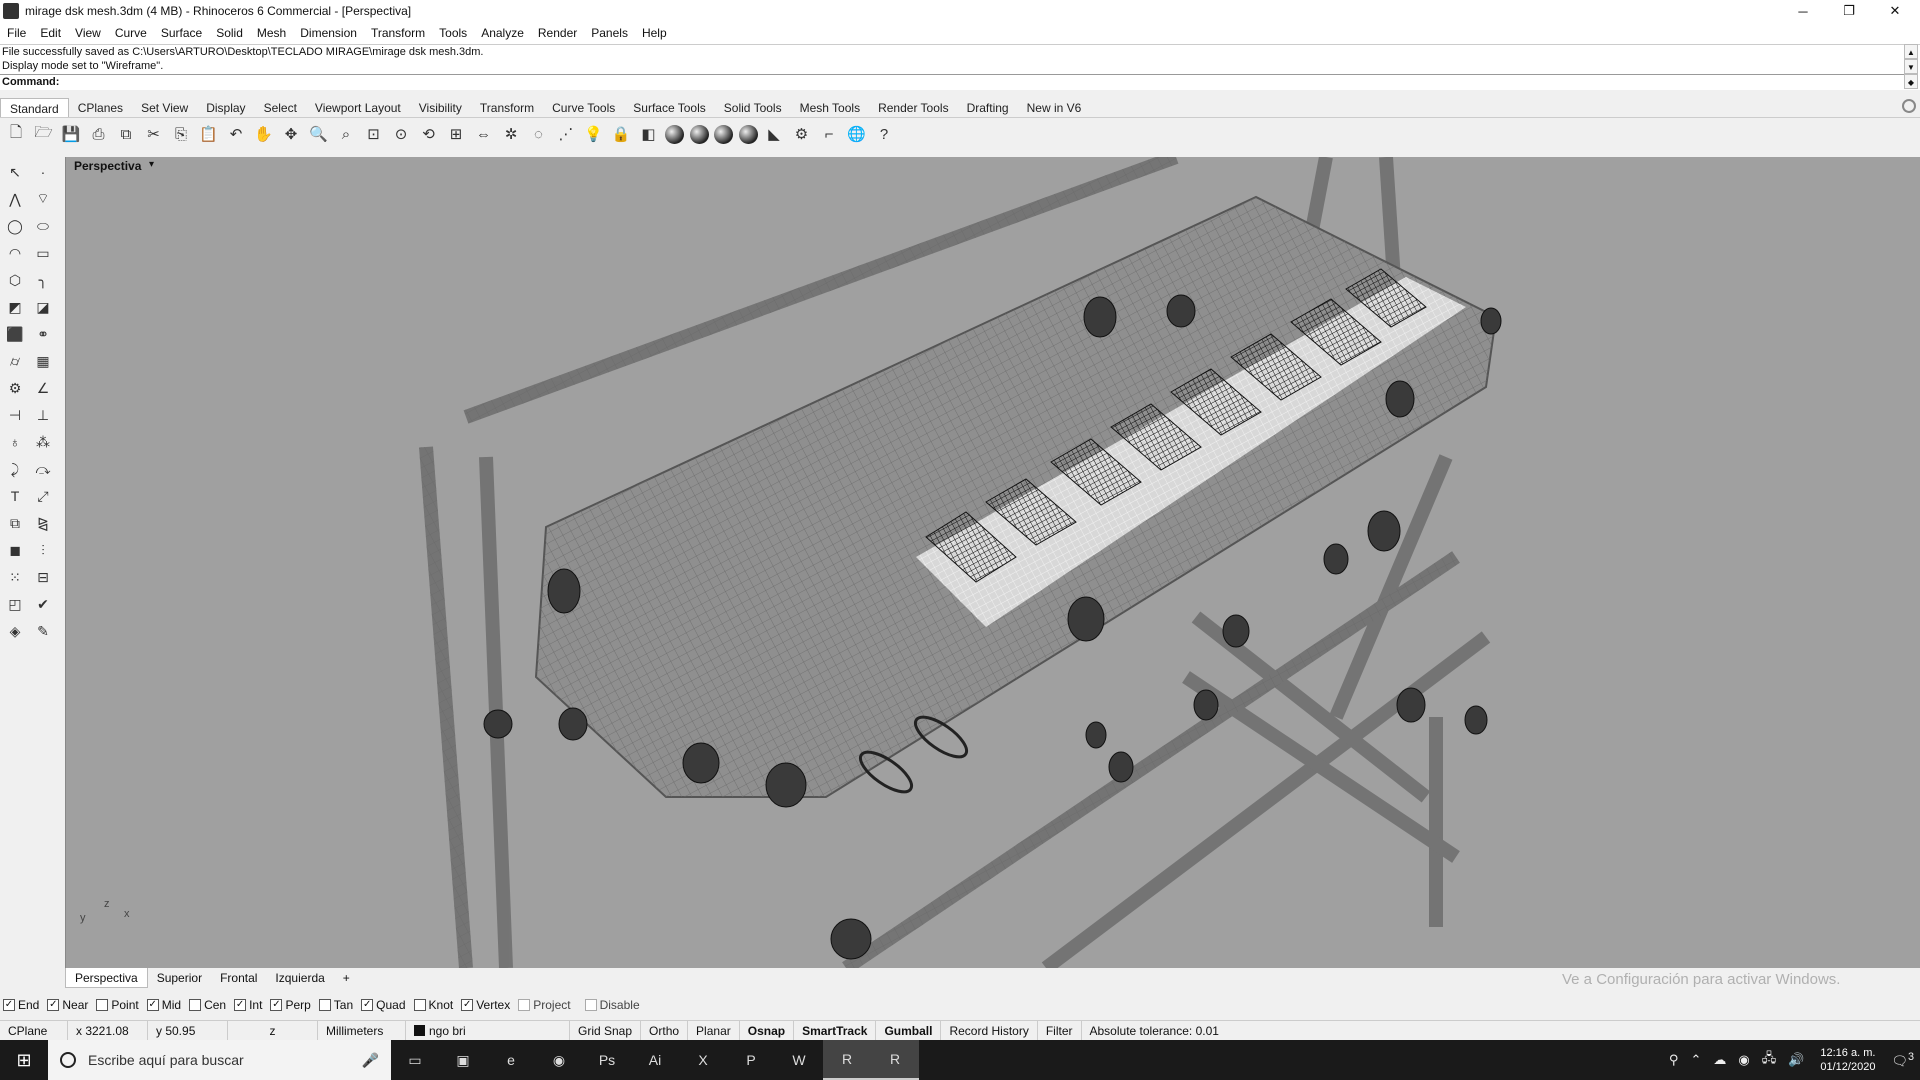 The width and height of the screenshot is (1920, 1080). Describe the element at coordinates (1911, 51) in the screenshot. I see `scroll-up-icon: ▲` at that location.